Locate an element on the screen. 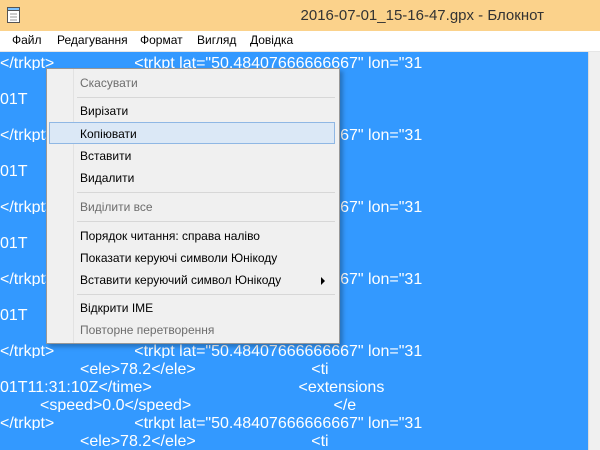  open-ime-label: Відкрити IME is located at coordinates (117, 308).